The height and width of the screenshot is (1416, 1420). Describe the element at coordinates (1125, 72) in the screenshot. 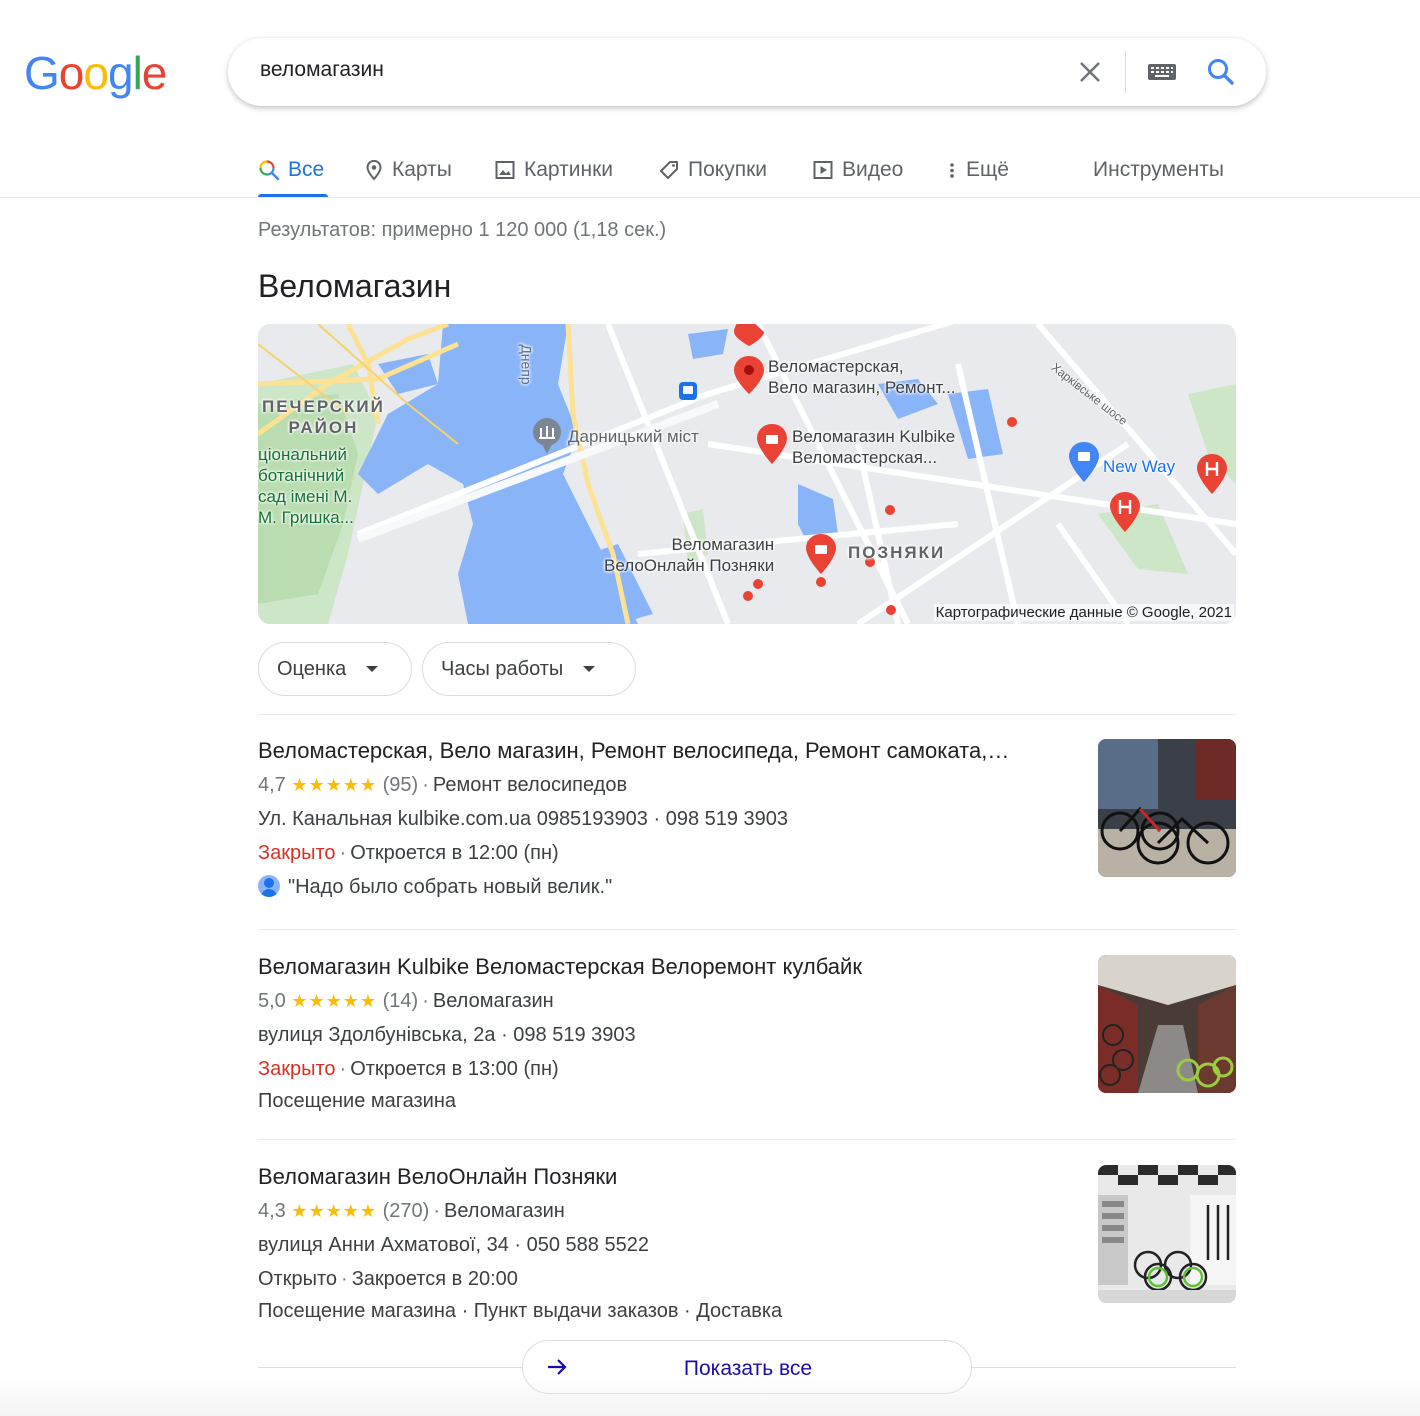

I see `search-separator` at that location.